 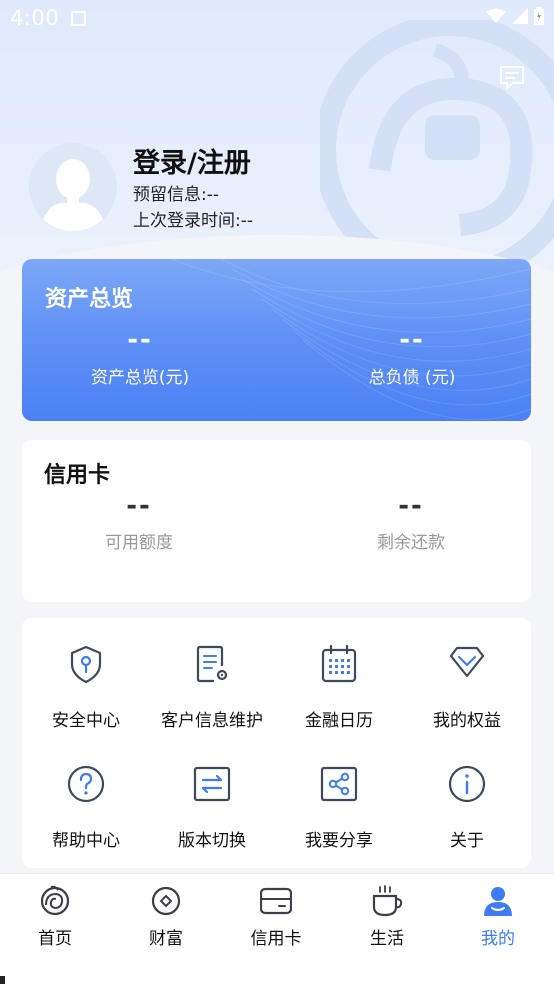 What do you see at coordinates (192, 160) in the screenshot?
I see `login-register-link: 登录/注册` at bounding box center [192, 160].